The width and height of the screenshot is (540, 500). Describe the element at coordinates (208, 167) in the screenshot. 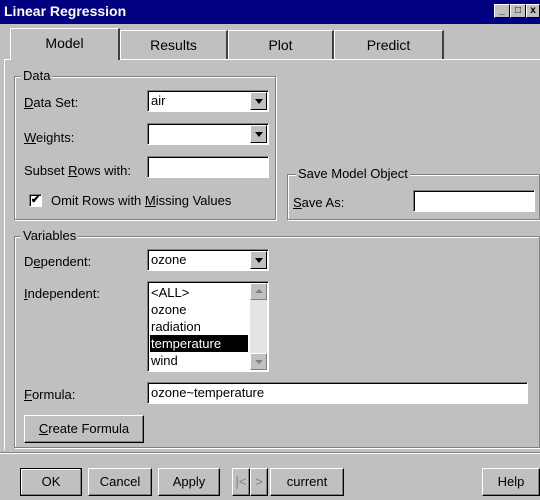

I see `subset-input` at that location.